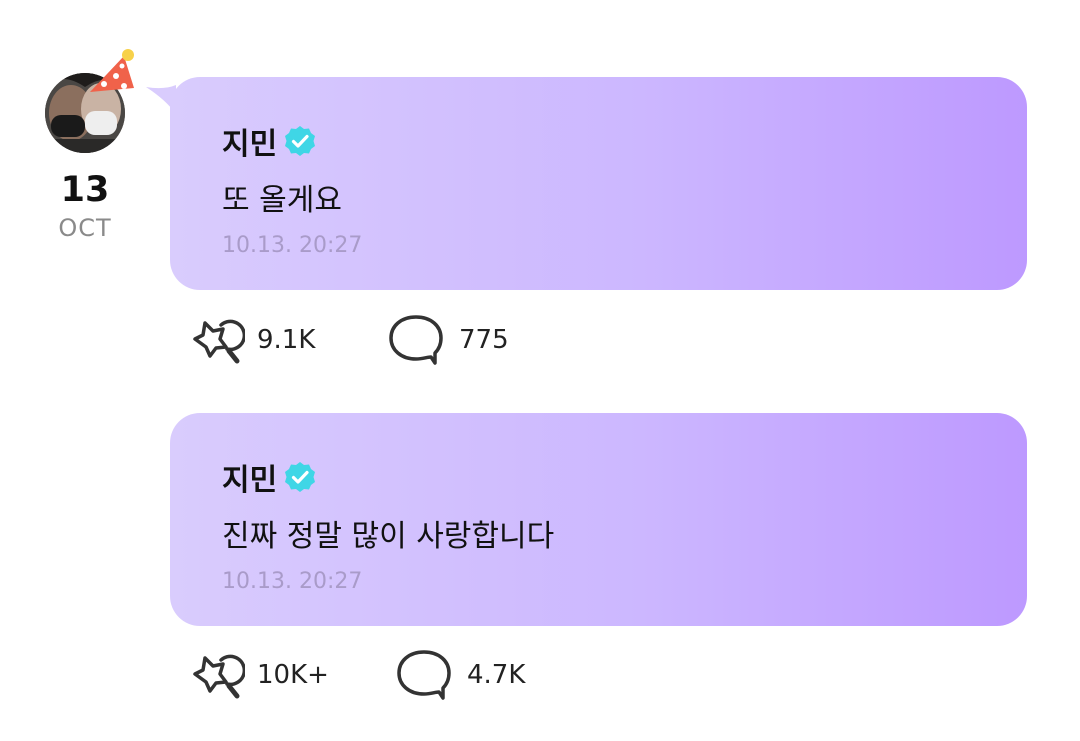 The width and height of the screenshot is (1080, 741). I want to click on comment-count: 775, so click(484, 340).